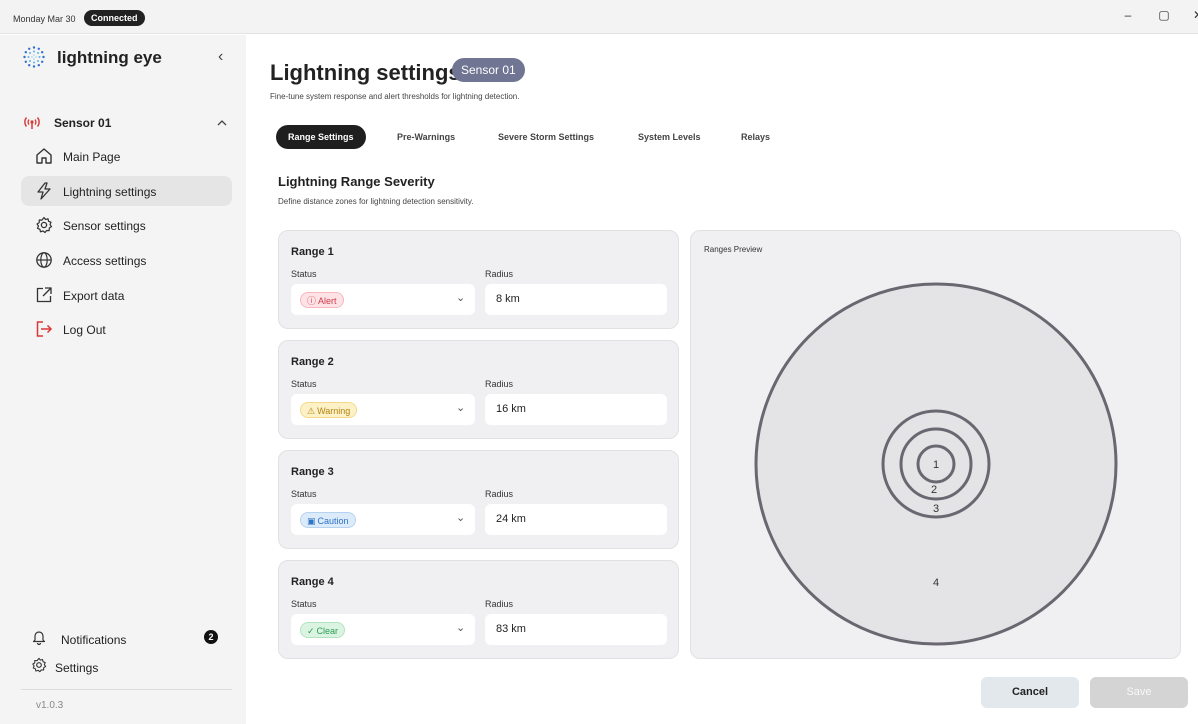 The image size is (1198, 724). I want to click on sidebar-item-main-page: Main Page, so click(126, 156).